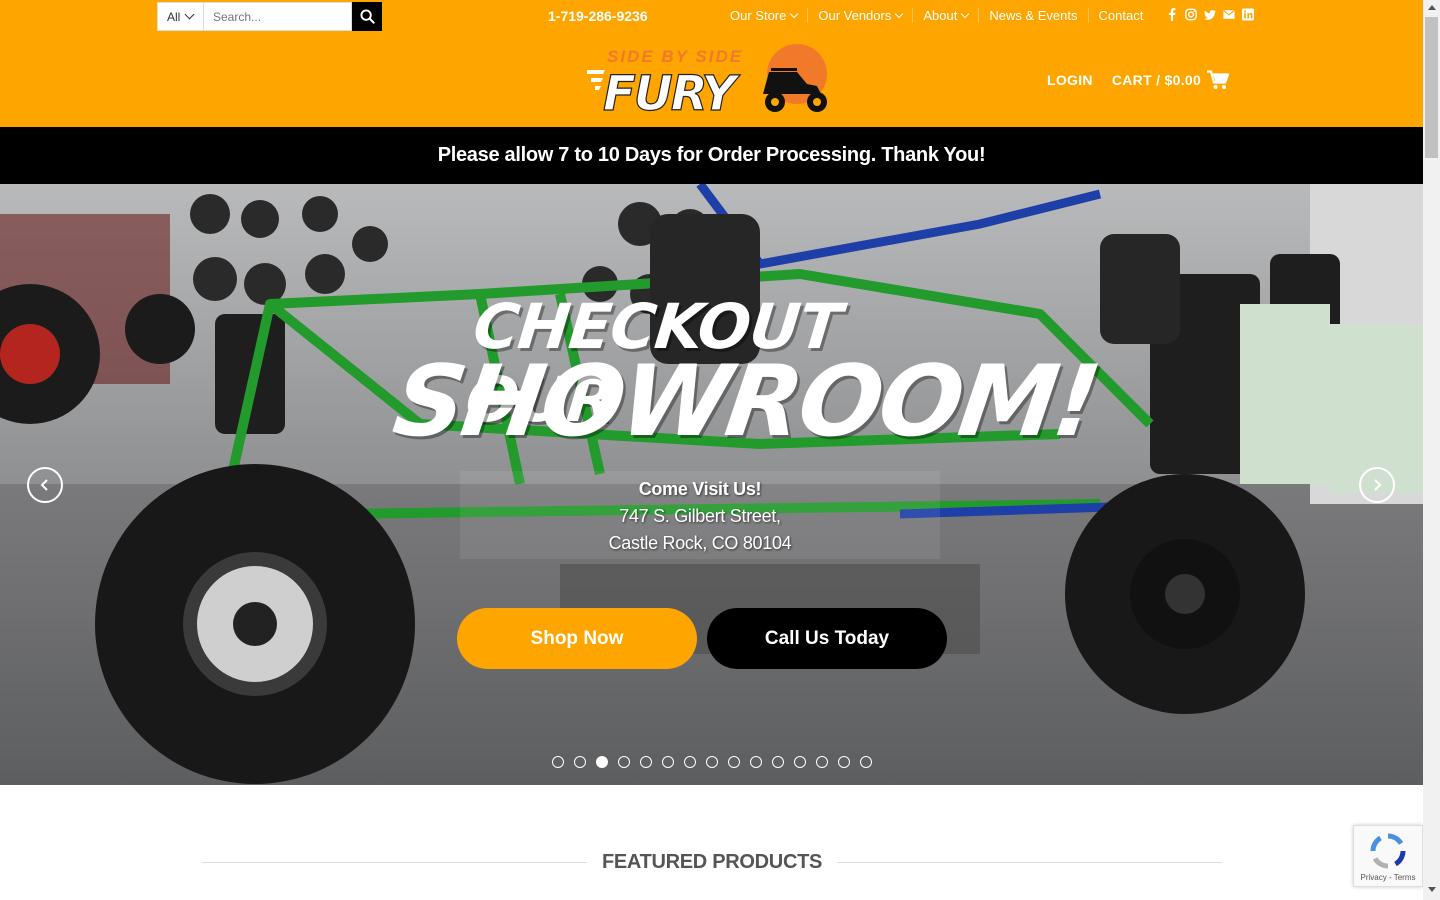 This screenshot has height=900, width=1440. Describe the element at coordinates (1172, 14) in the screenshot. I see `facebook-icon` at that location.